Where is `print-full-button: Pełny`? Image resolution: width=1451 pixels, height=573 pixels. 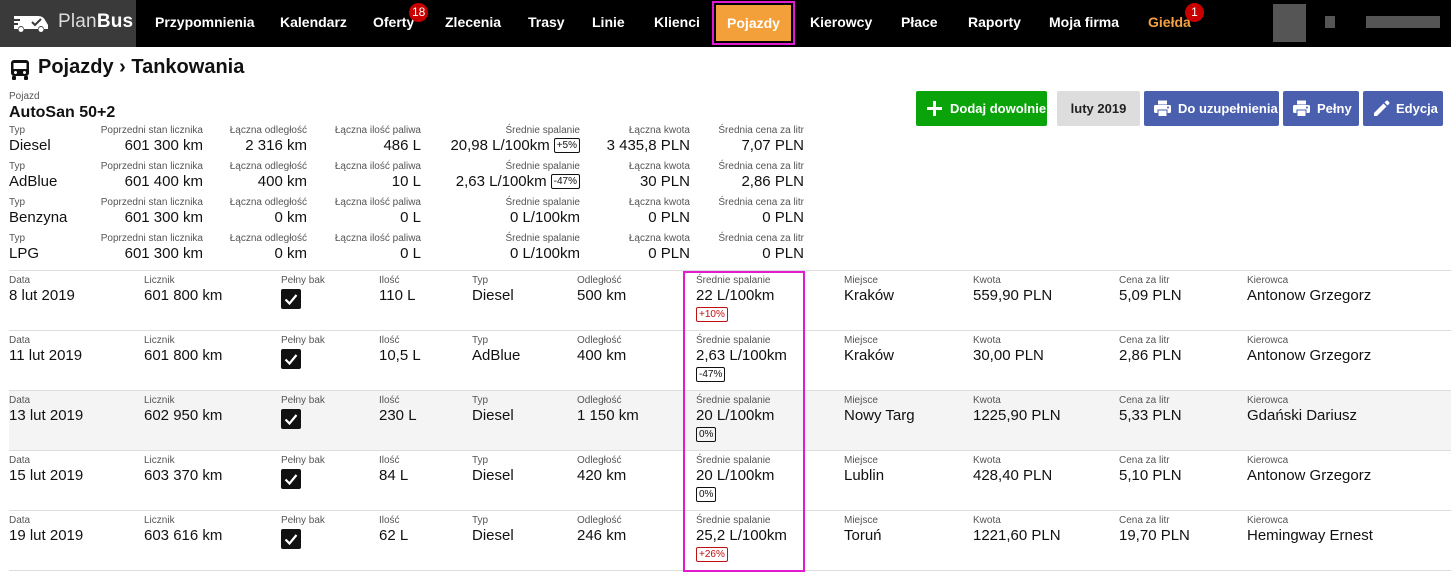 print-full-button: Pełny is located at coordinates (1321, 108).